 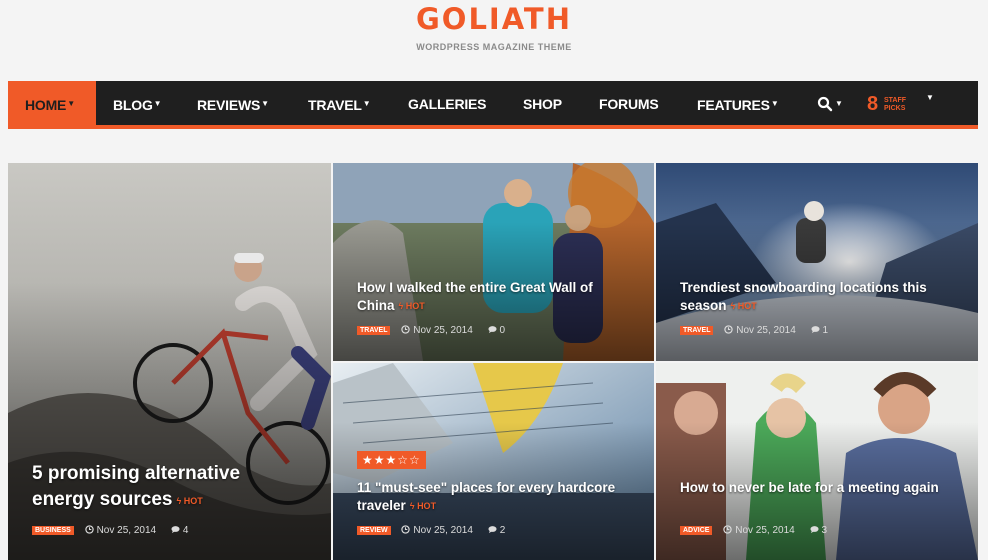 What do you see at coordinates (825, 104) in the screenshot?
I see `search-icon` at bounding box center [825, 104].